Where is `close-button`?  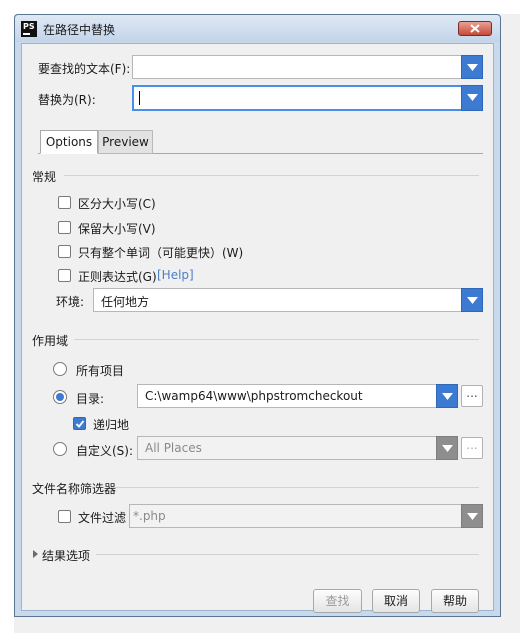 close-button is located at coordinates (475, 28).